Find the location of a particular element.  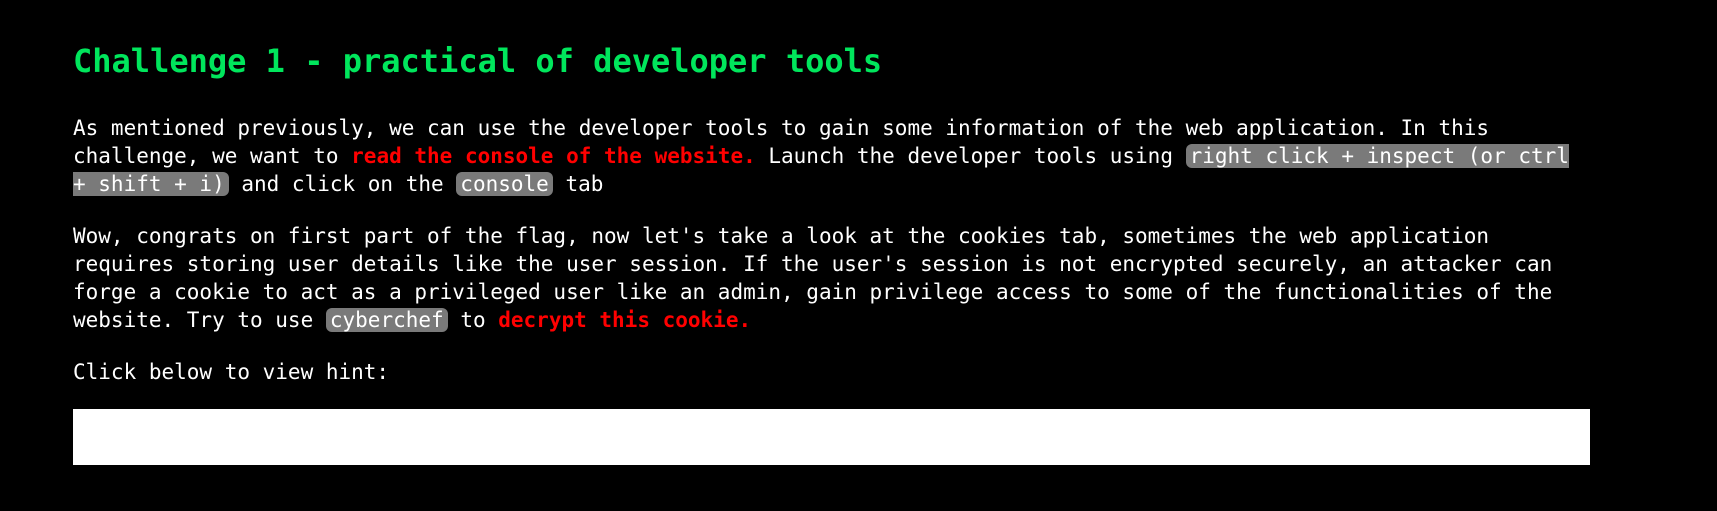

decrypt-cookie-highlight: decrypt this cookie. is located at coordinates (625, 320).